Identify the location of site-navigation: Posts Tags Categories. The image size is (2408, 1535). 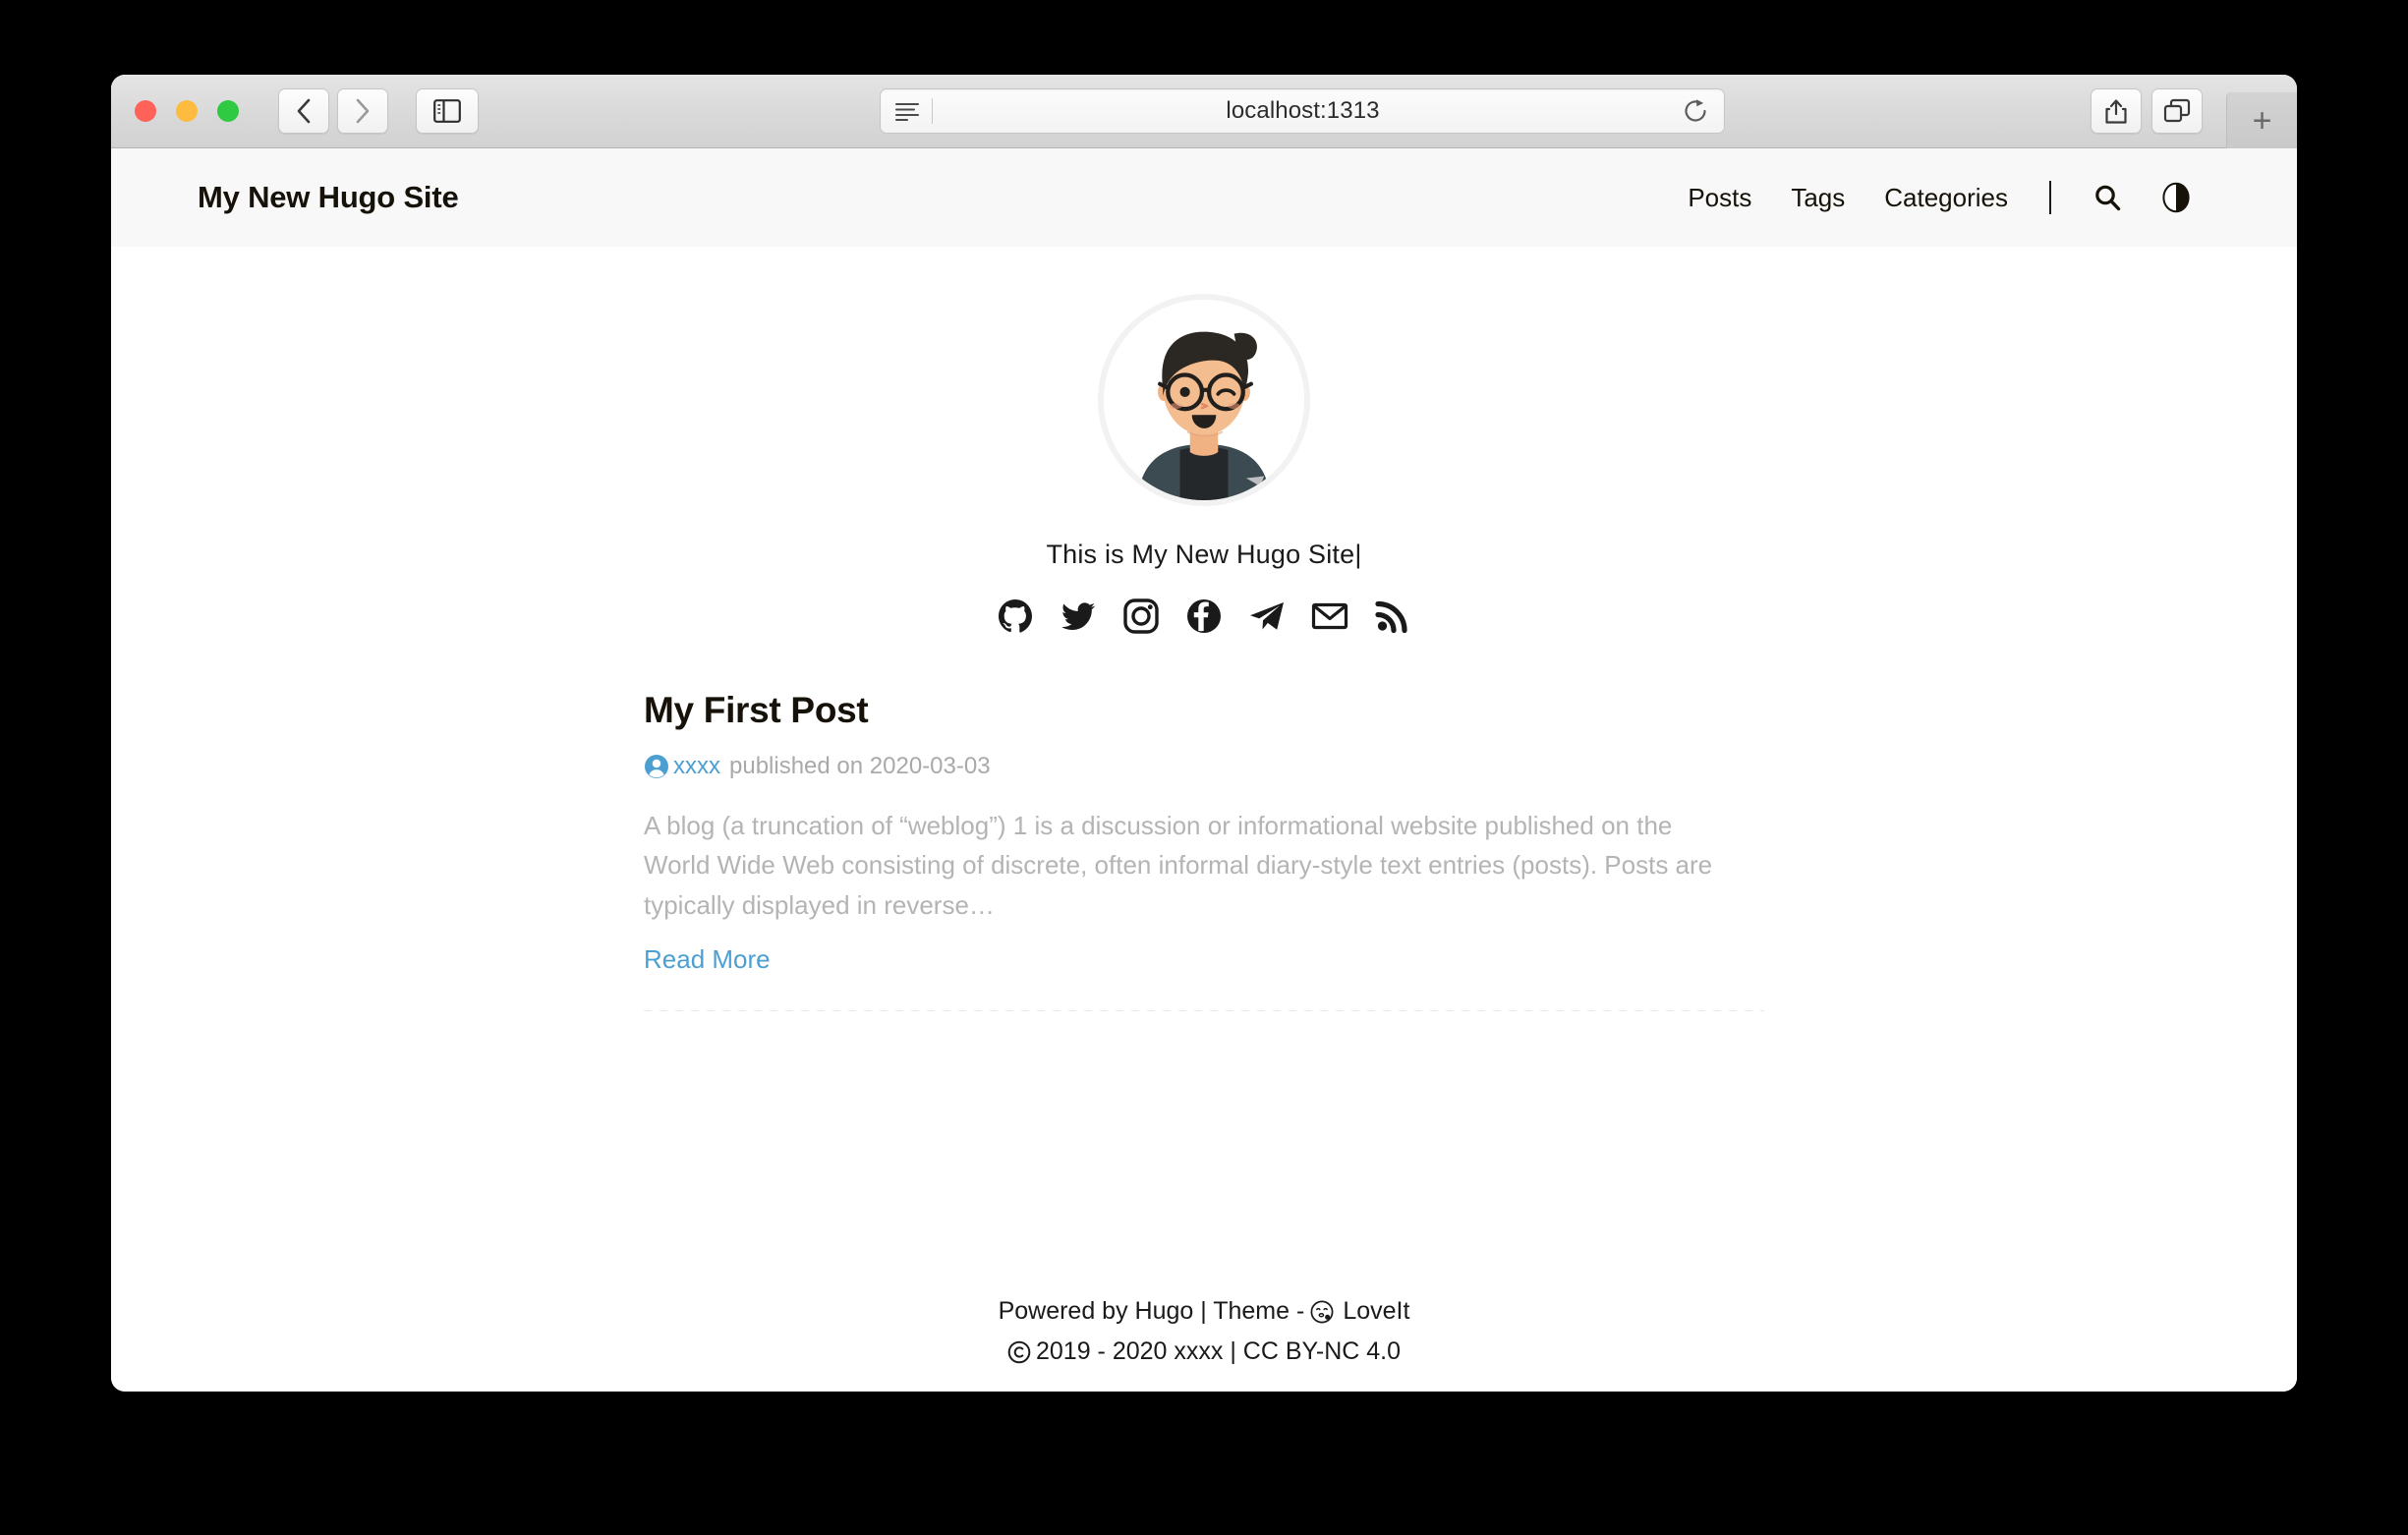
(1939, 197).